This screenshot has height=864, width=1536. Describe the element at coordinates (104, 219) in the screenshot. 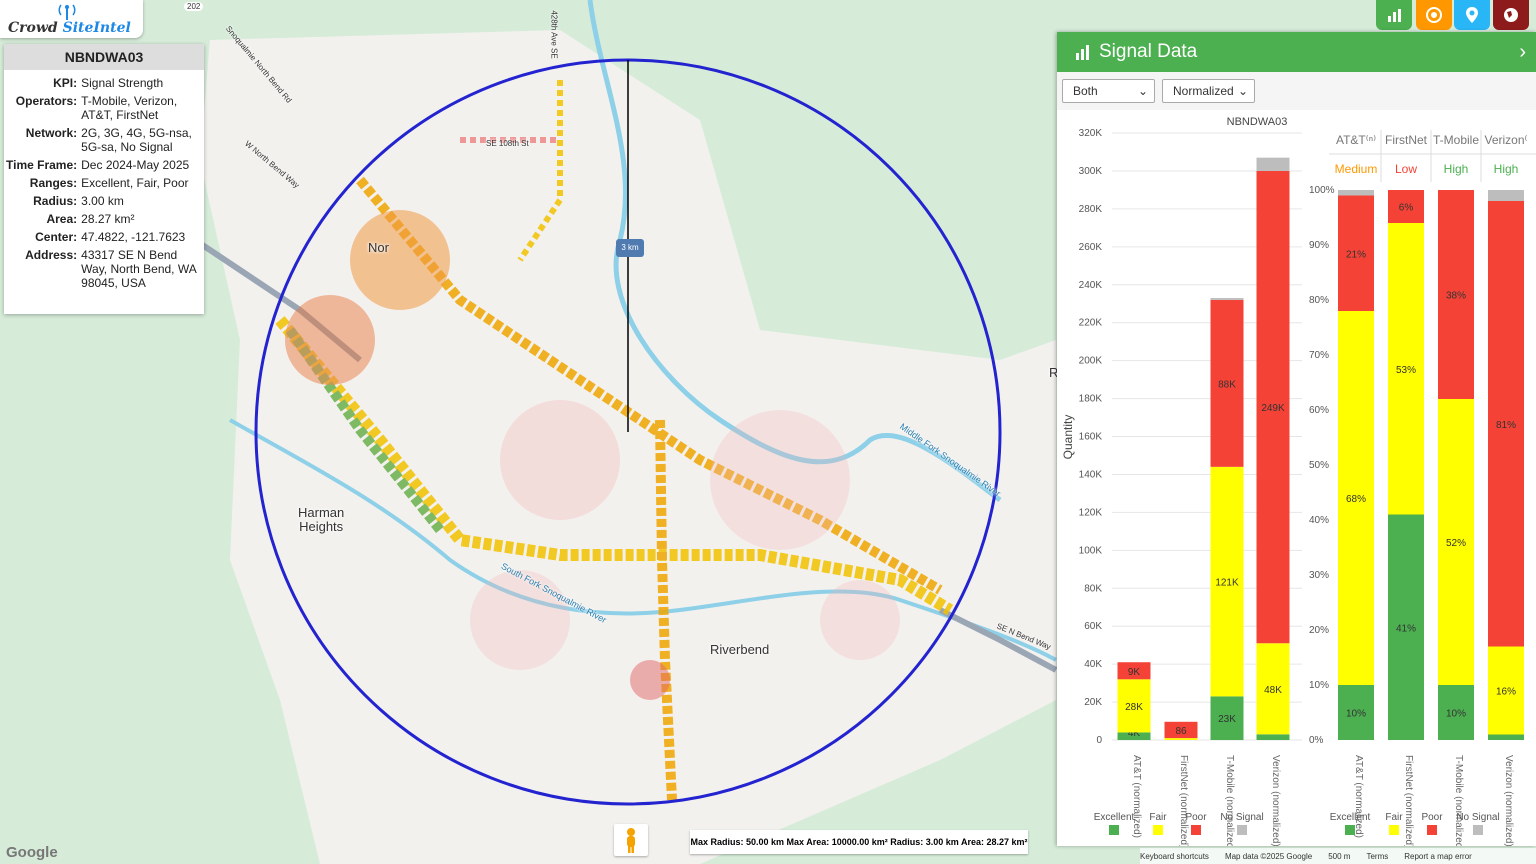

I see `info-row: Area: 28.27 km²` at that location.